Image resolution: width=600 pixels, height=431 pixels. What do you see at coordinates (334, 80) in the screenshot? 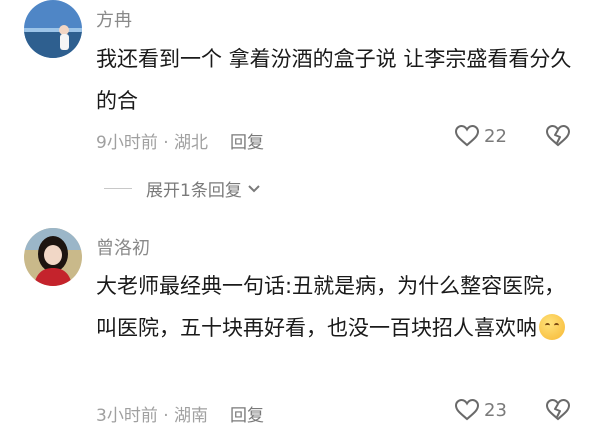
I see `comment-text: 我还看到一个 拿着汾酒的盒子说 让李宗盛看看分久的合` at bounding box center [334, 80].